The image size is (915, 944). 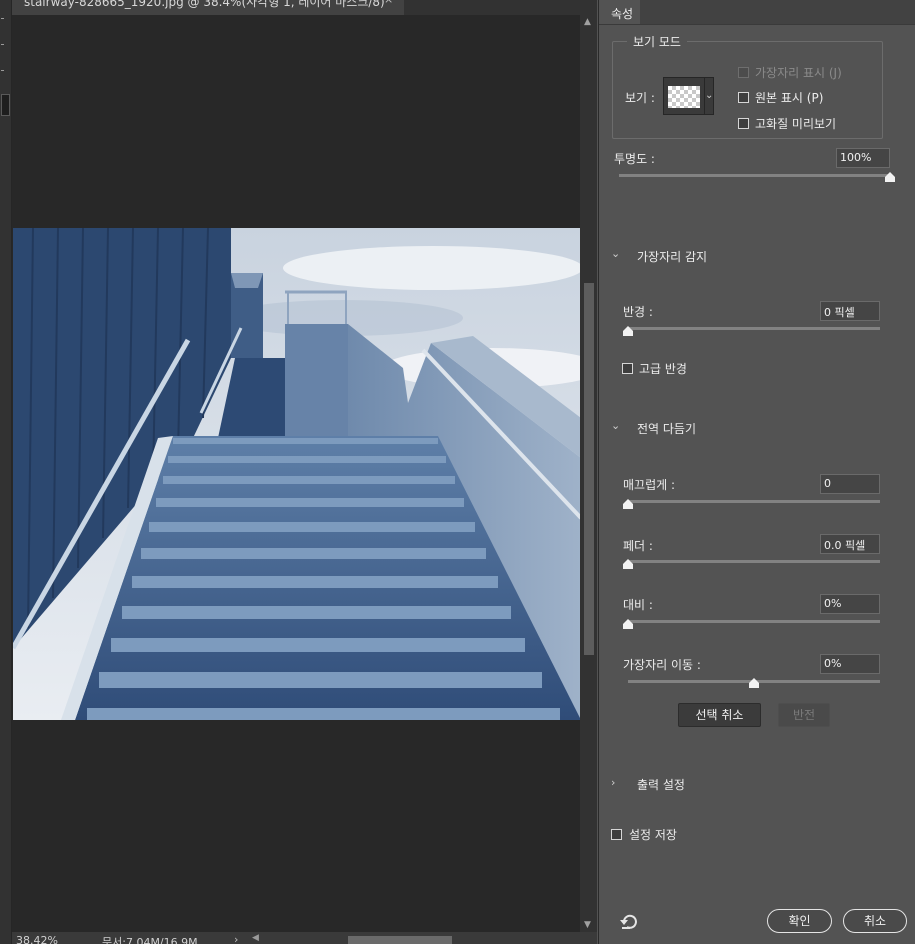 What do you see at coordinates (804, 715) in the screenshot?
I see `invert-button: 반전` at bounding box center [804, 715].